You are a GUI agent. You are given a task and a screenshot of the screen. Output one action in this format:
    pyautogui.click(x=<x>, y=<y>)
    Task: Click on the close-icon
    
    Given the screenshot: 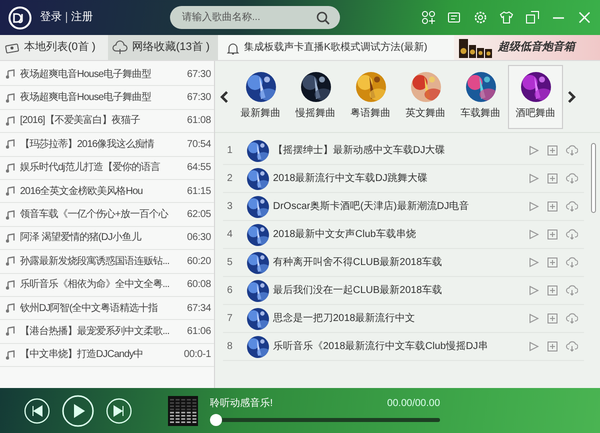 What is the action you would take?
    pyautogui.click(x=584, y=17)
    